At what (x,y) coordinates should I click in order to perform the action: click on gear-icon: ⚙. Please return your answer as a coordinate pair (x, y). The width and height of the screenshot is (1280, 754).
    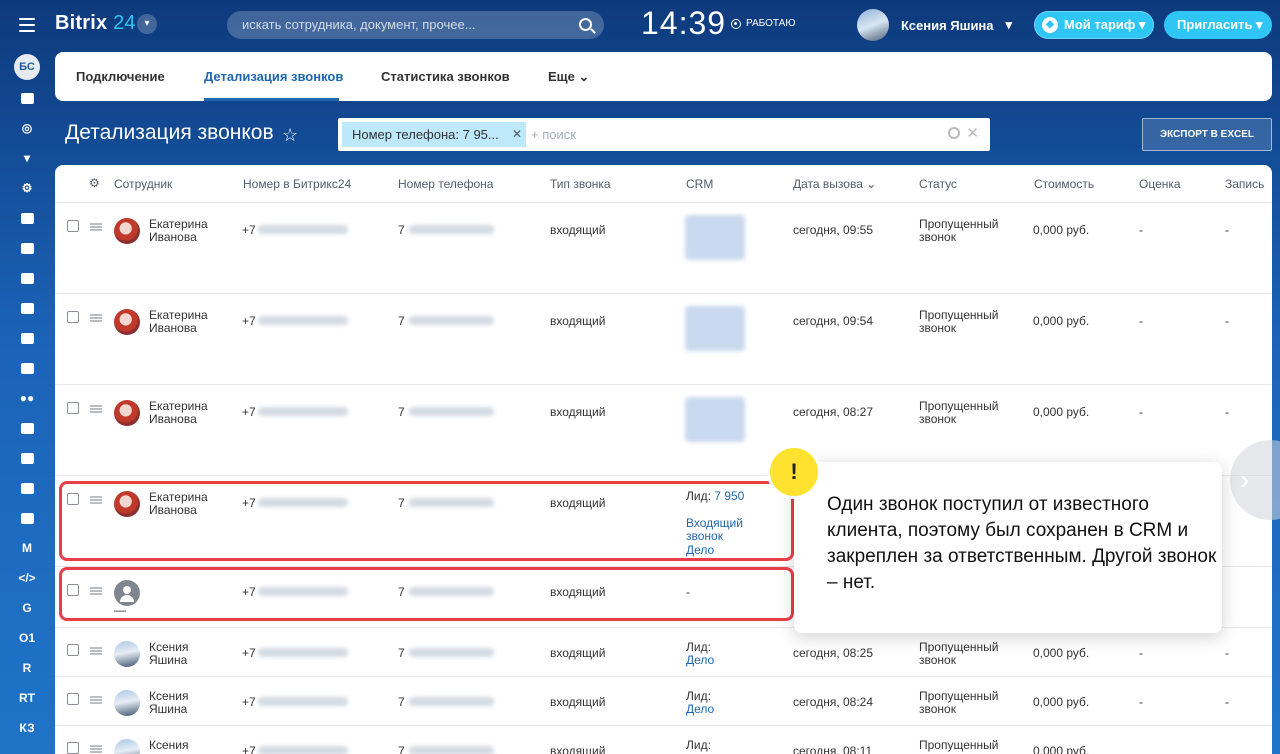
    Looking at the image, I should click on (94, 183).